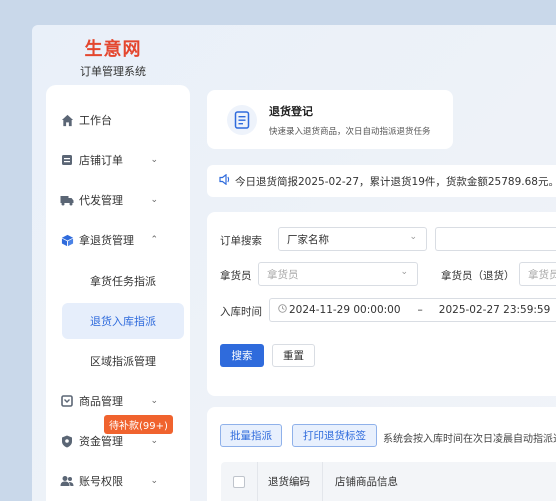  I want to click on date-start: 2024-11-29 00:00:00, so click(345, 310).